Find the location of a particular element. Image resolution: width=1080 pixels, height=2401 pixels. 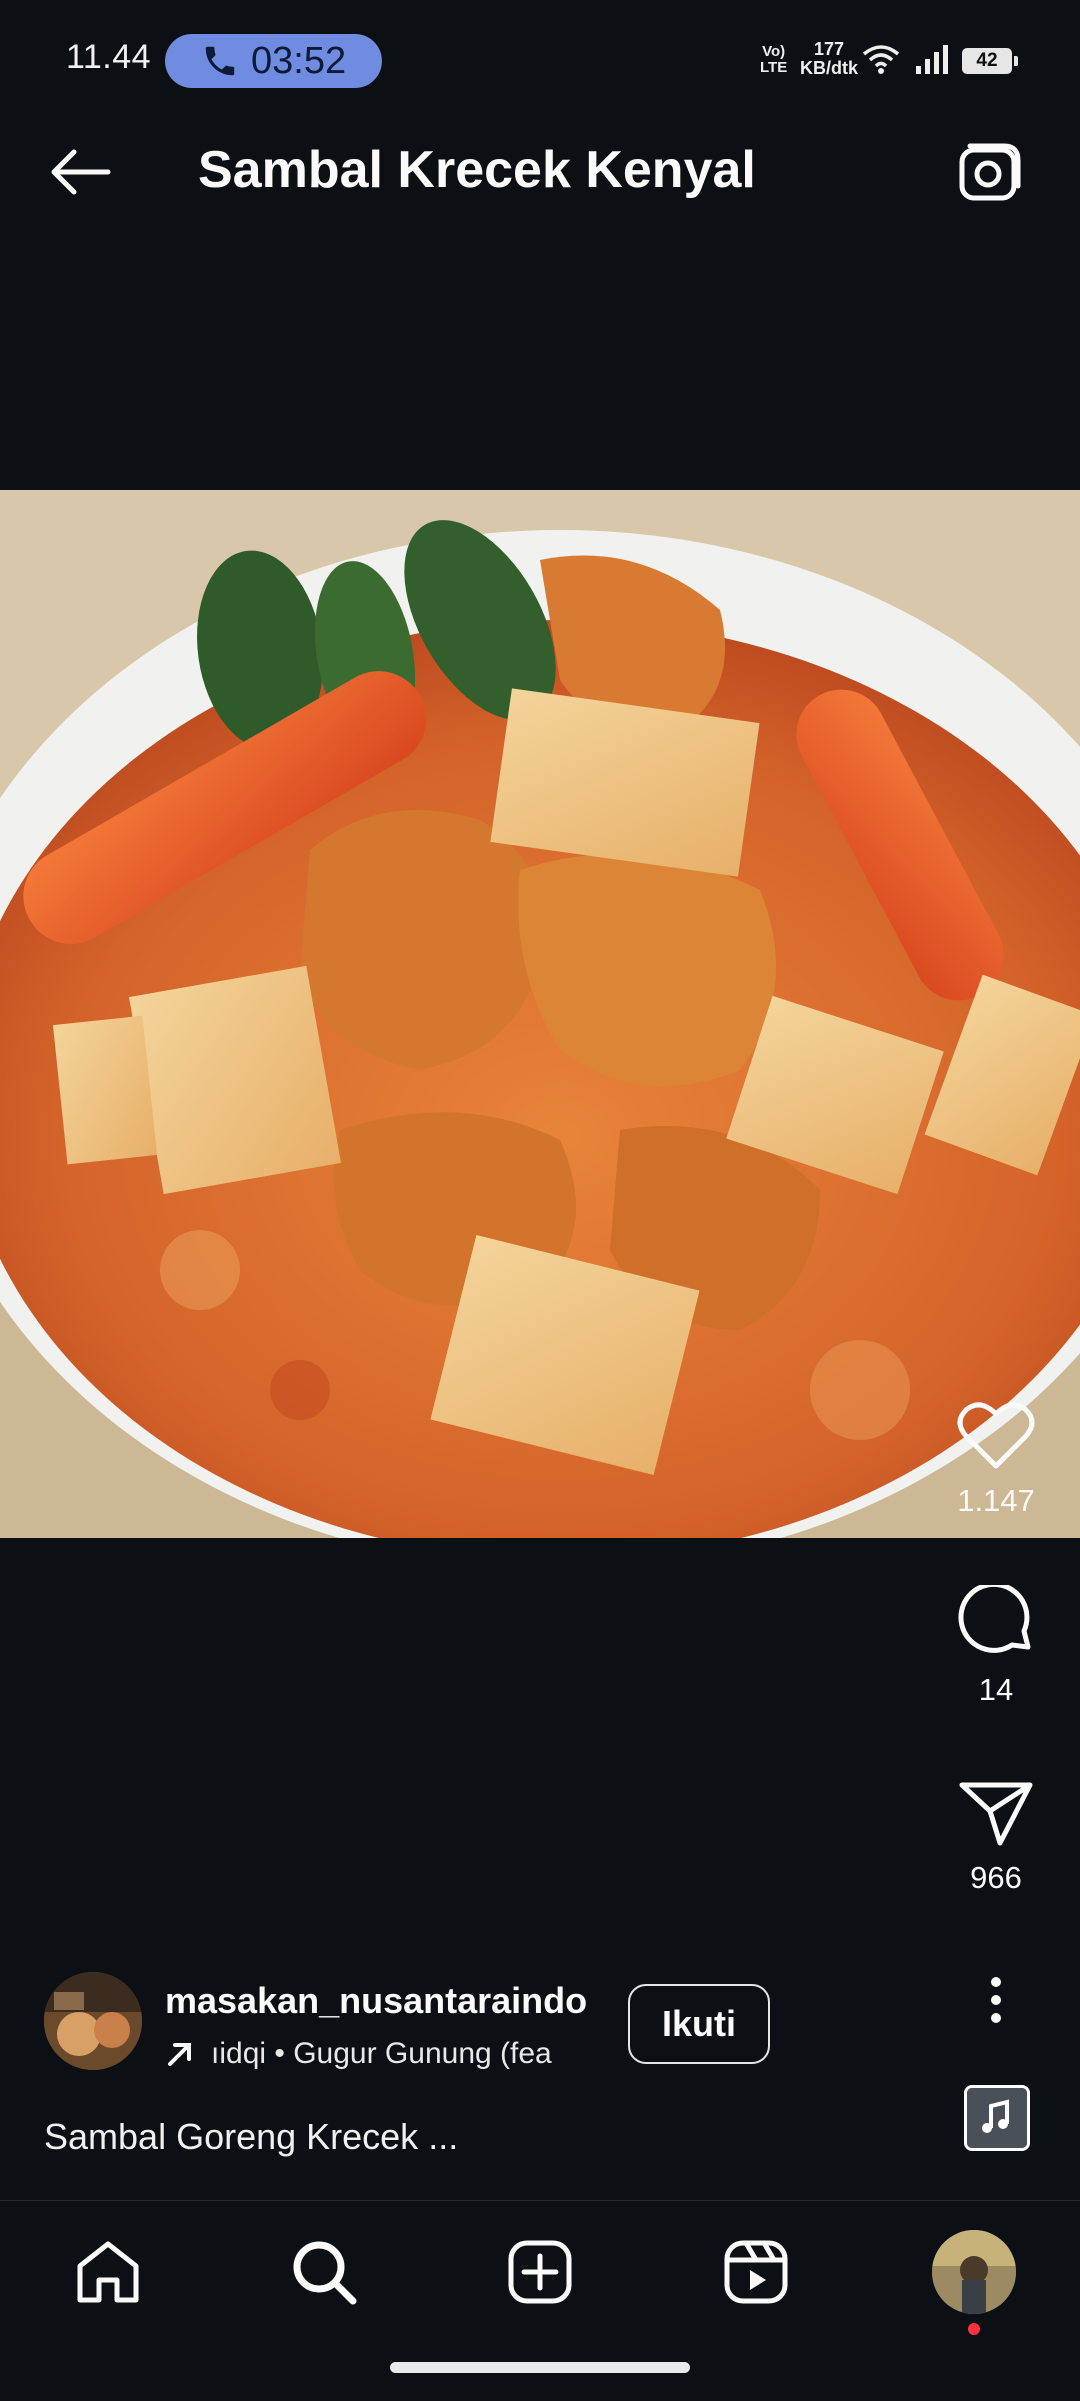

phone-icon is located at coordinates (220, 61).